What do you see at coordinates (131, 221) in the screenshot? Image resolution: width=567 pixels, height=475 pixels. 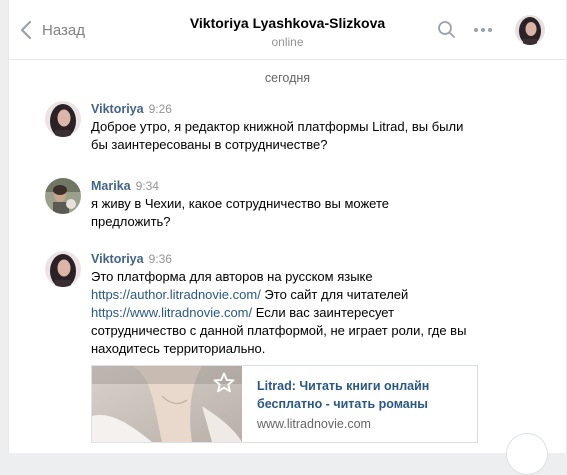 I see `message-line: предложить?` at bounding box center [131, 221].